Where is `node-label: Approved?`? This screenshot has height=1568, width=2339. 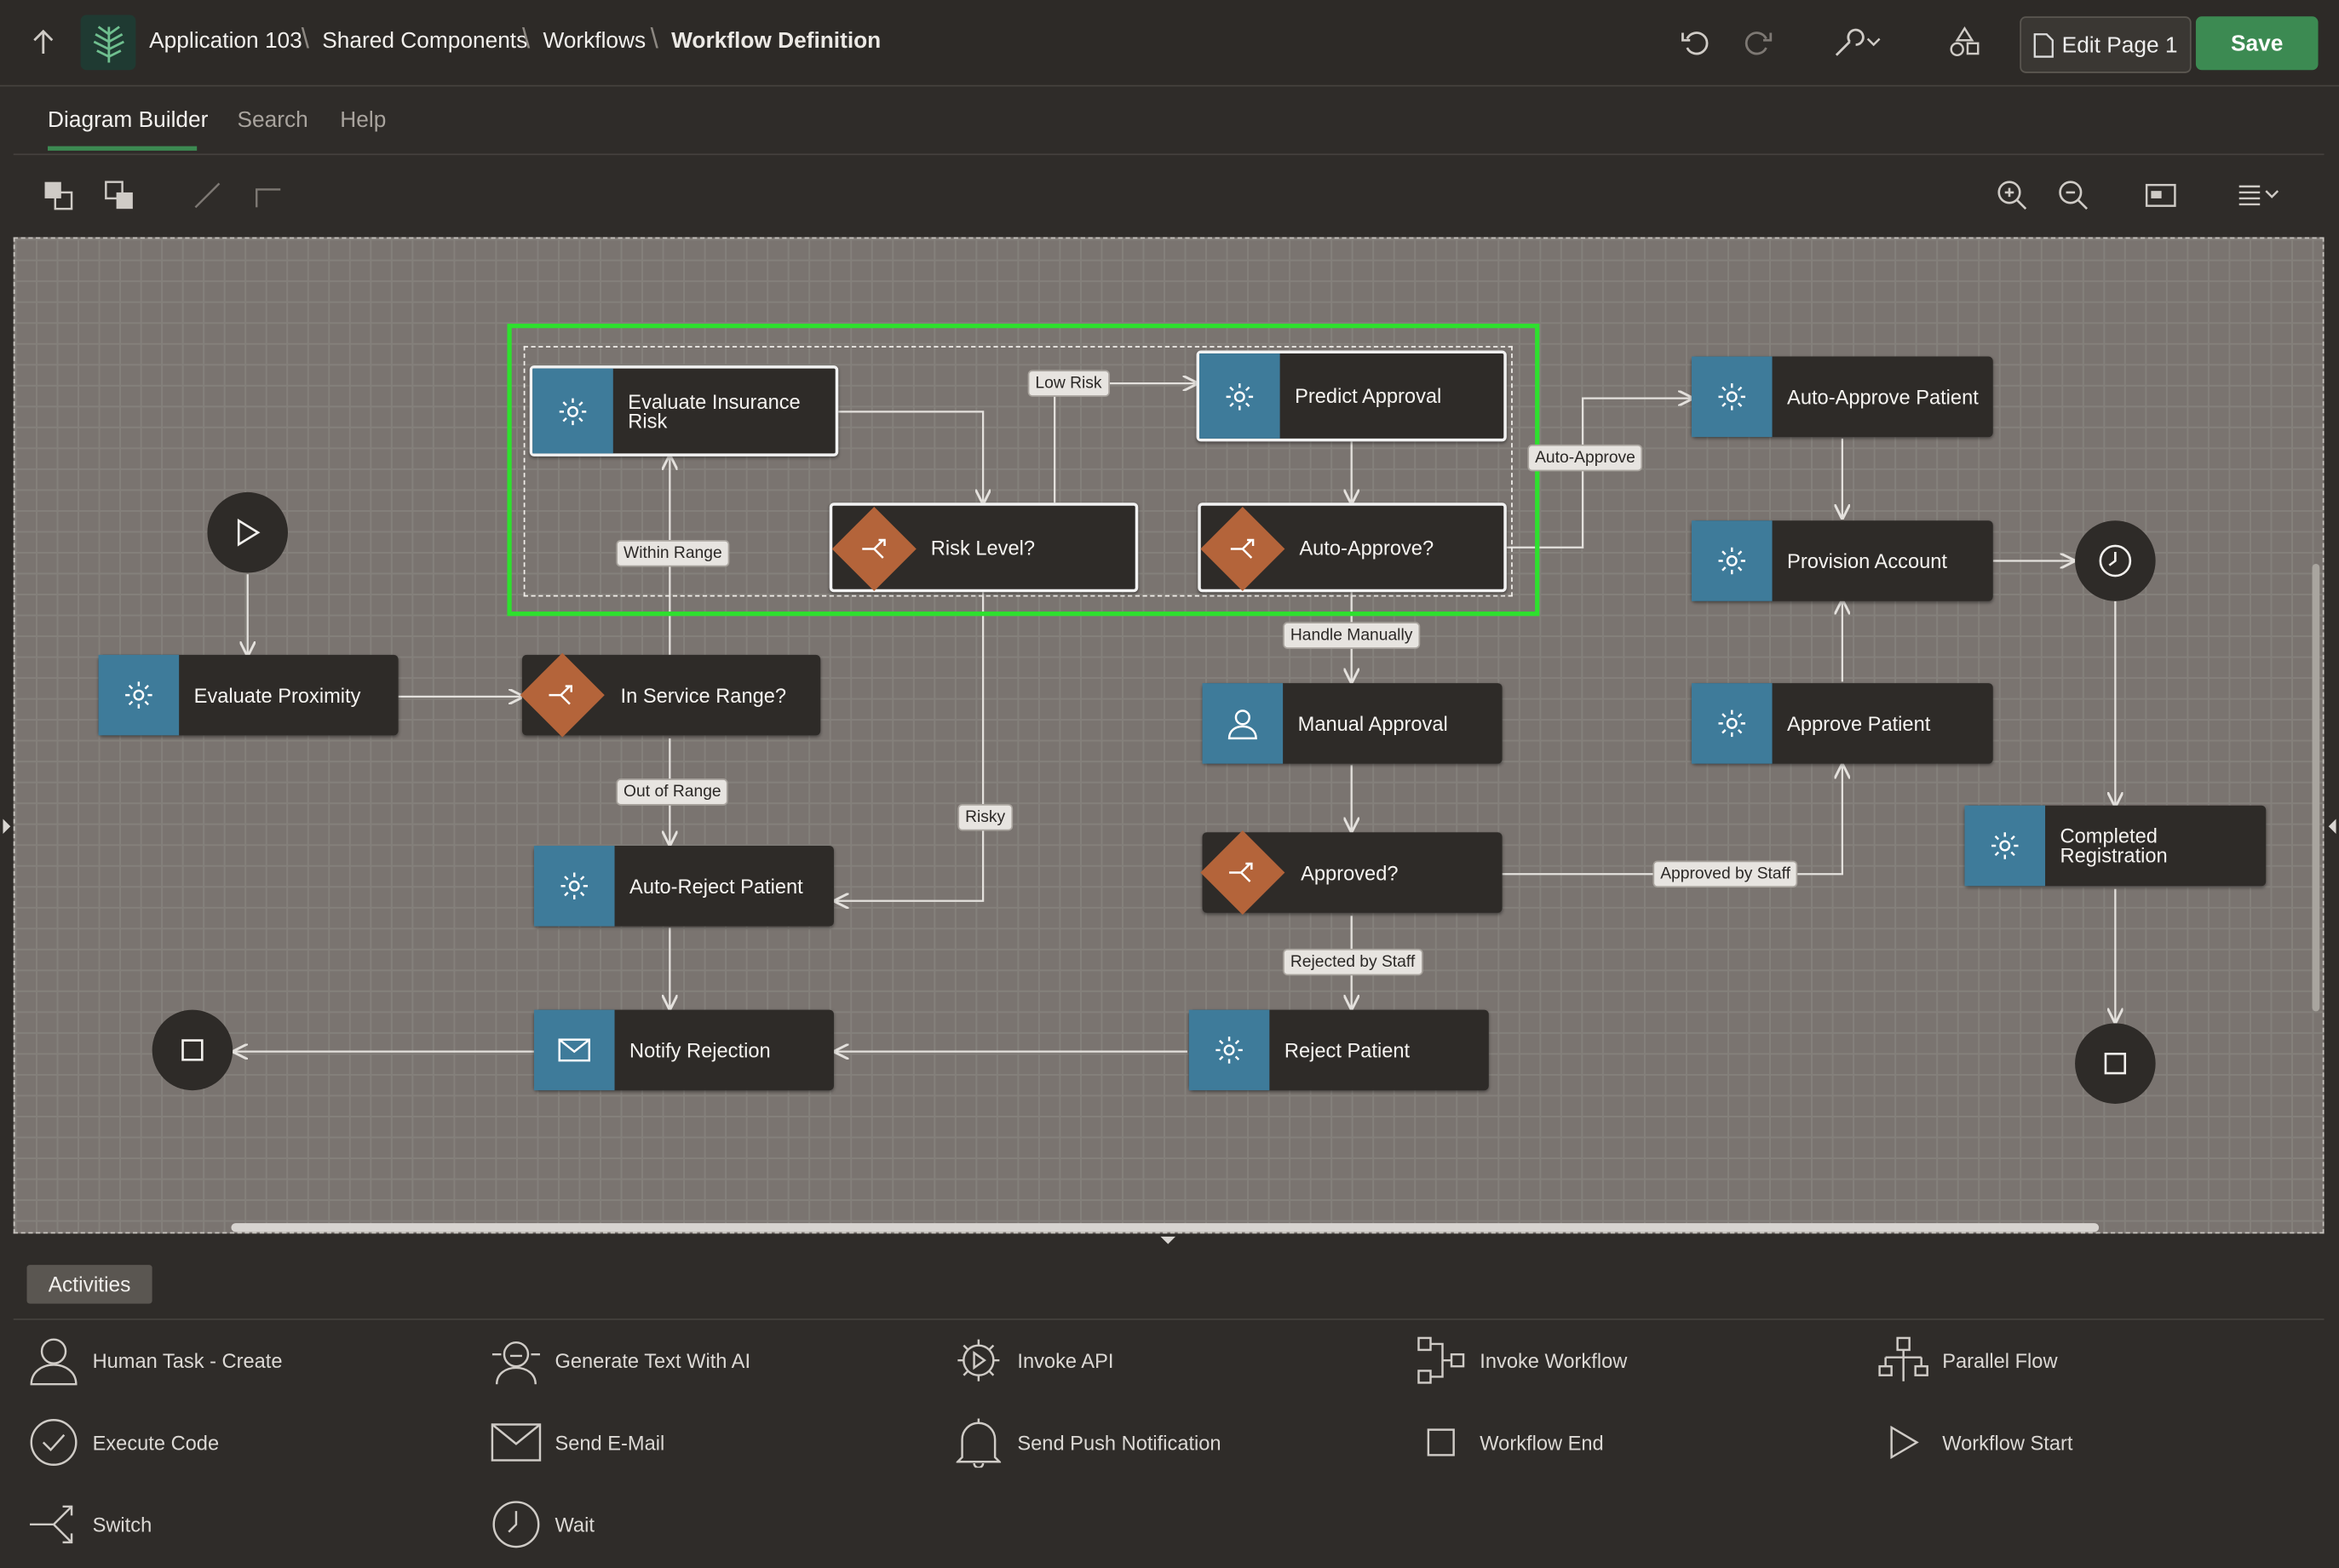 node-label: Approved? is located at coordinates (1350, 872).